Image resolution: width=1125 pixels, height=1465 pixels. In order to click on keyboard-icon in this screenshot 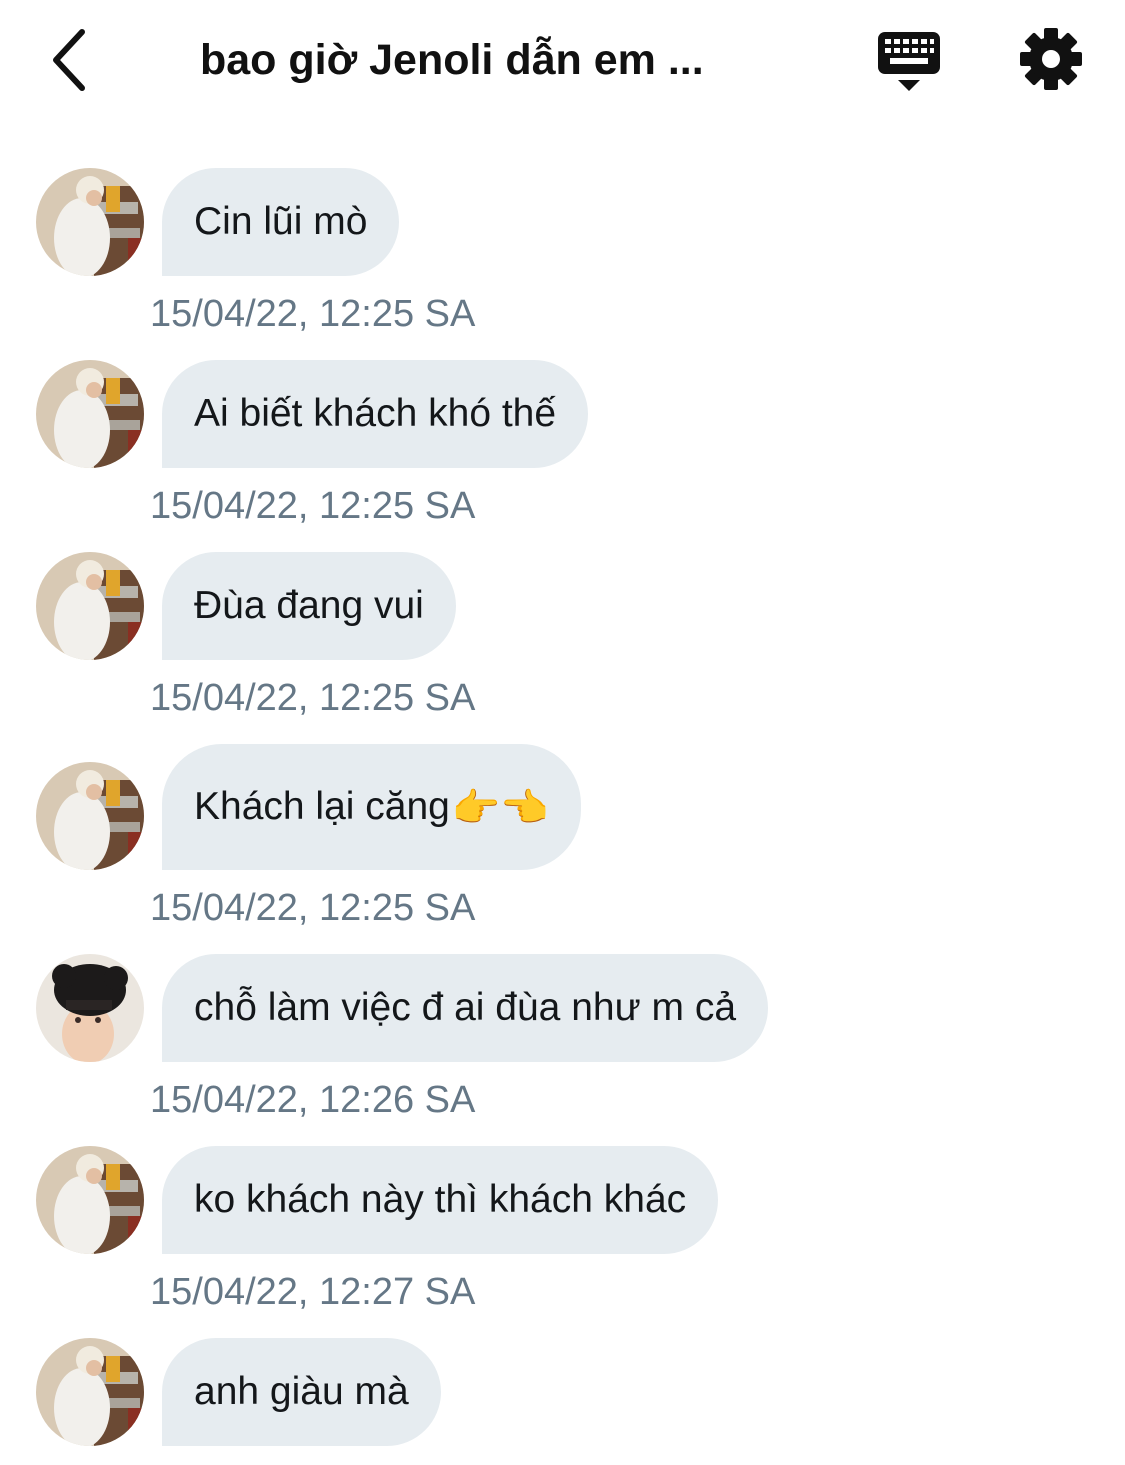, I will do `click(909, 61)`.